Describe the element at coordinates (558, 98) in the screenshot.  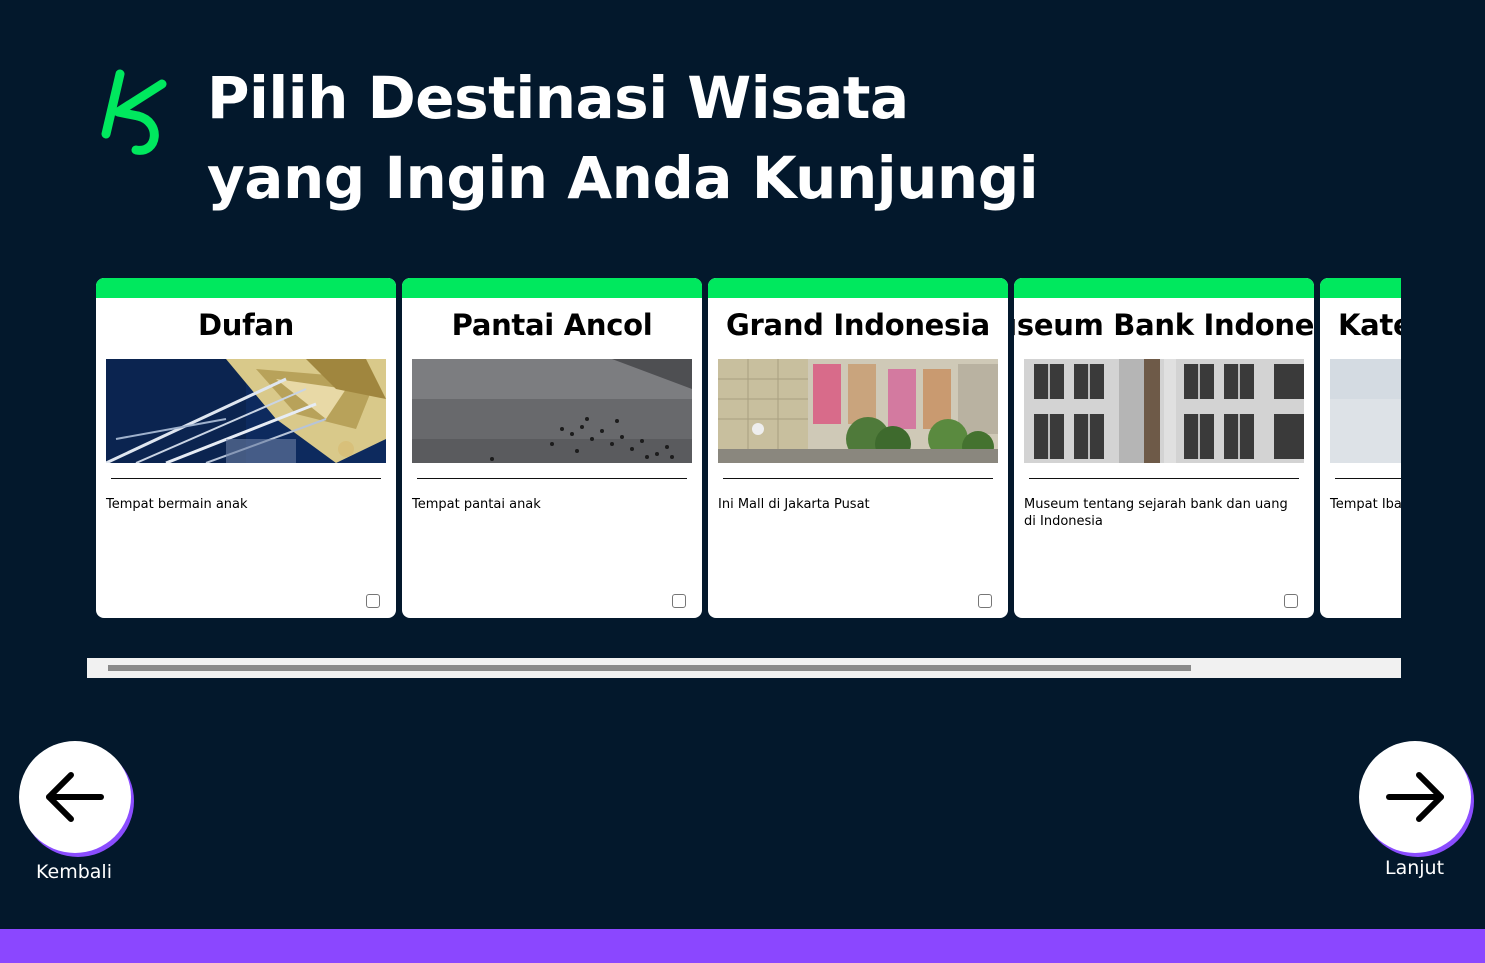
I see `page-title-line-1: Pilih Destinasi Wisata` at that location.